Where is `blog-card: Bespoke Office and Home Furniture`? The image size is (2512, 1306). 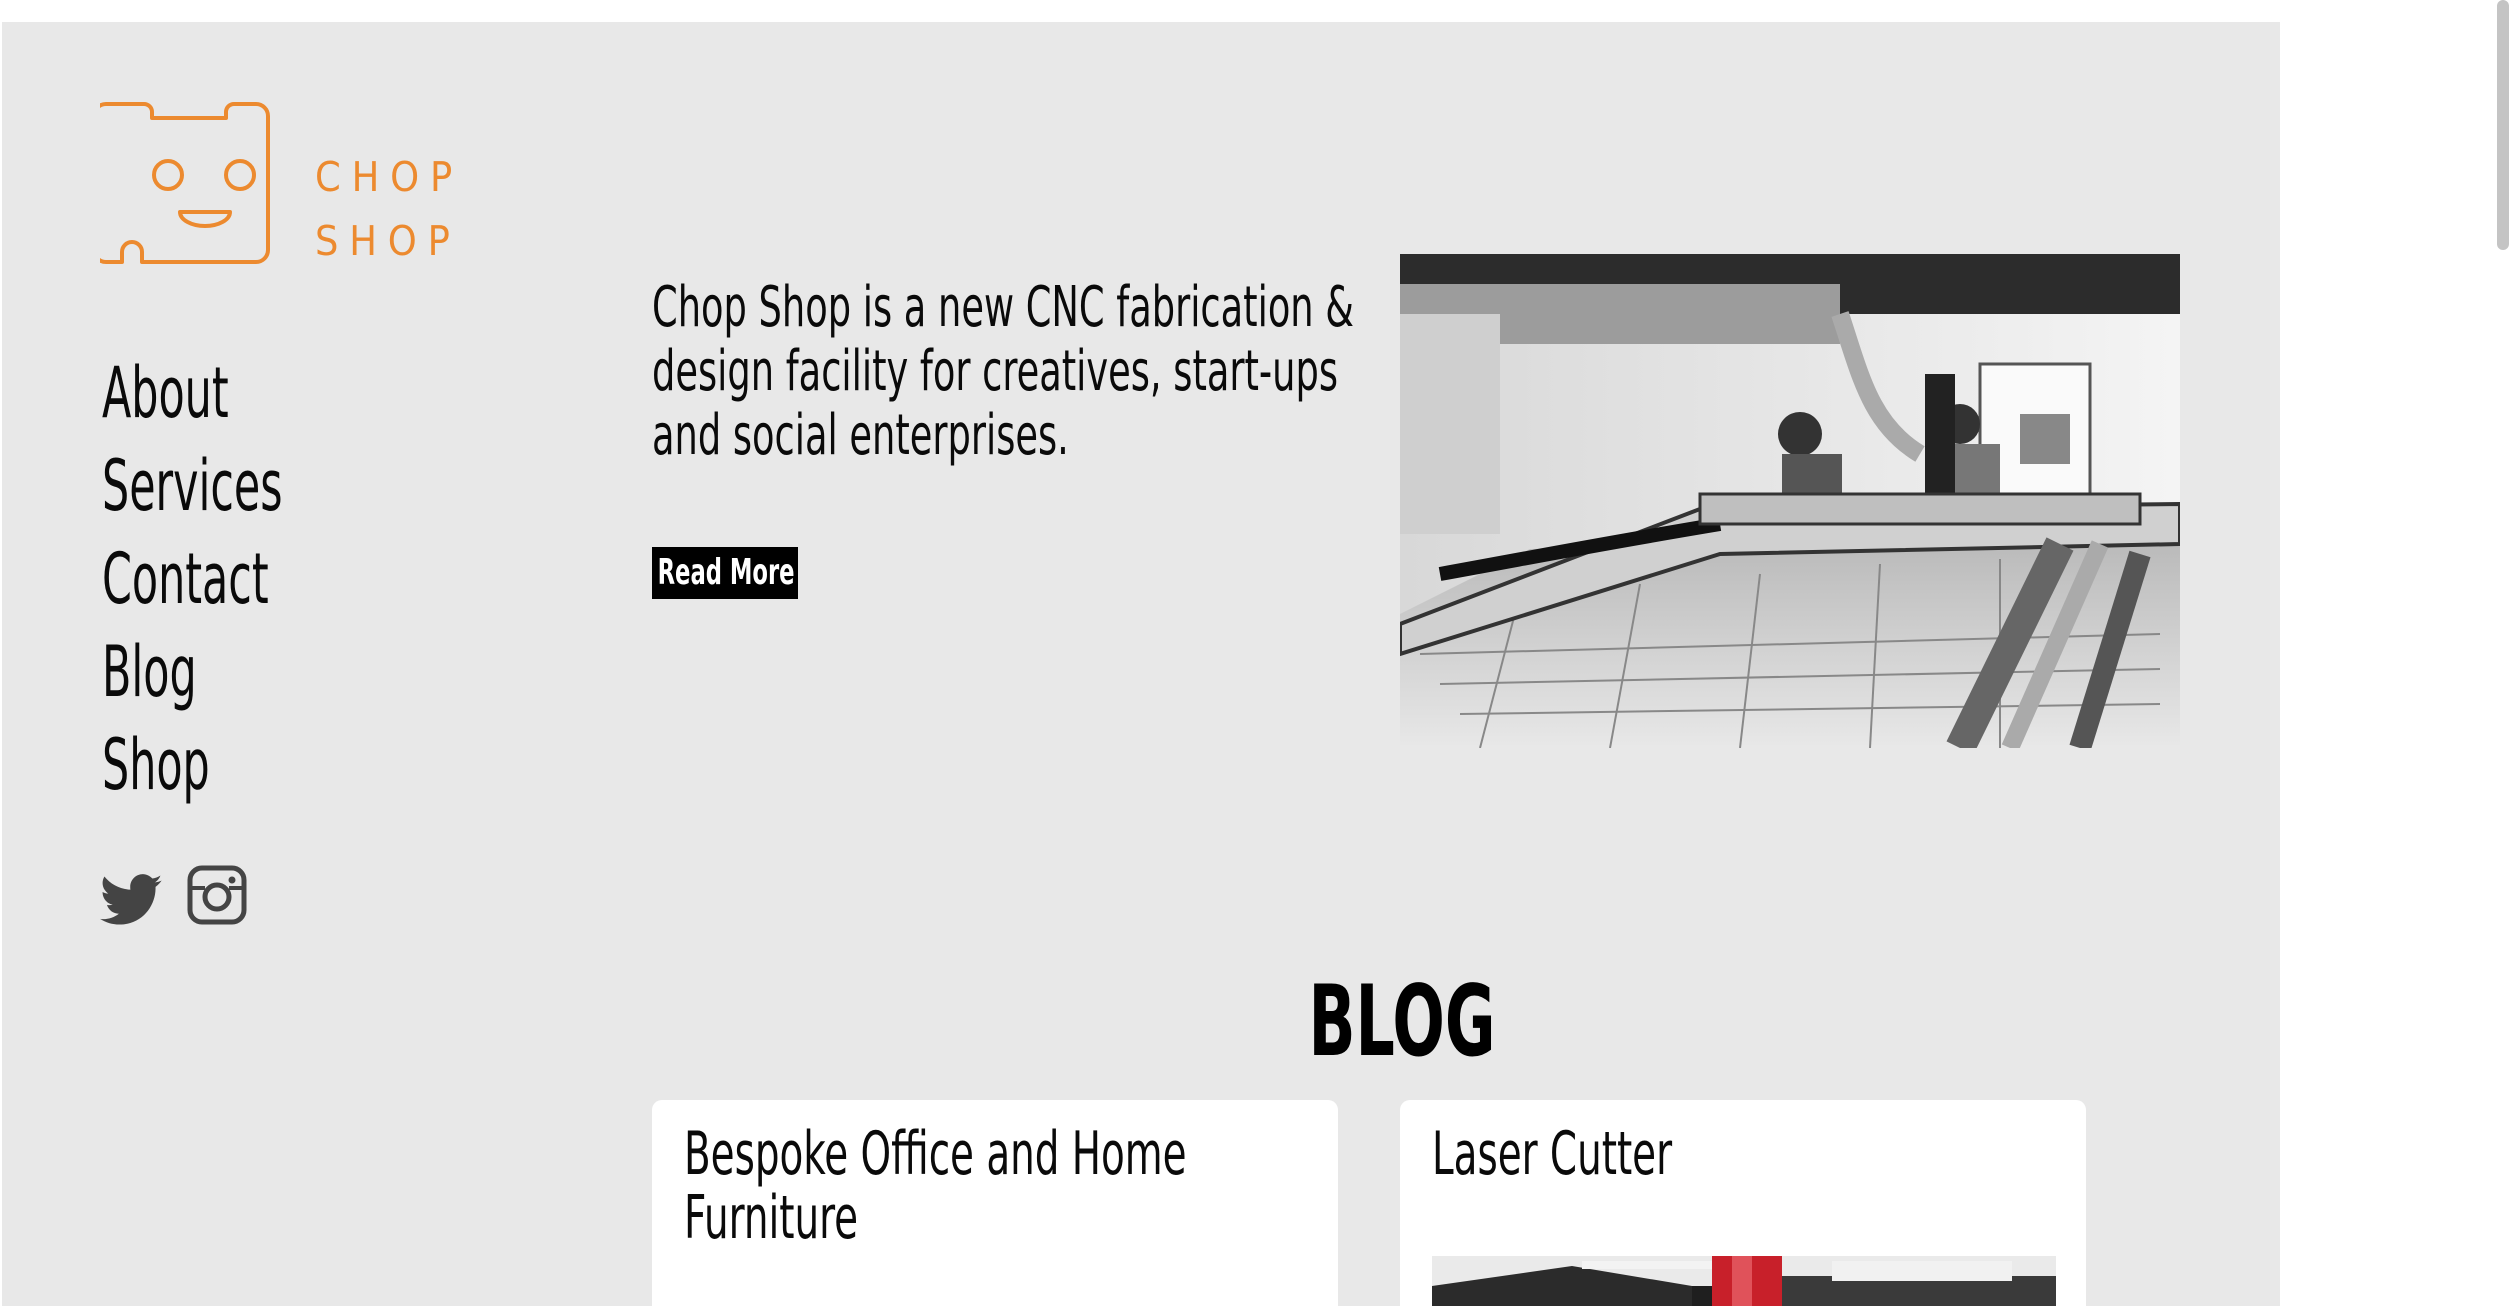 blog-card: Bespoke Office and Home Furniture is located at coordinates (995, 1203).